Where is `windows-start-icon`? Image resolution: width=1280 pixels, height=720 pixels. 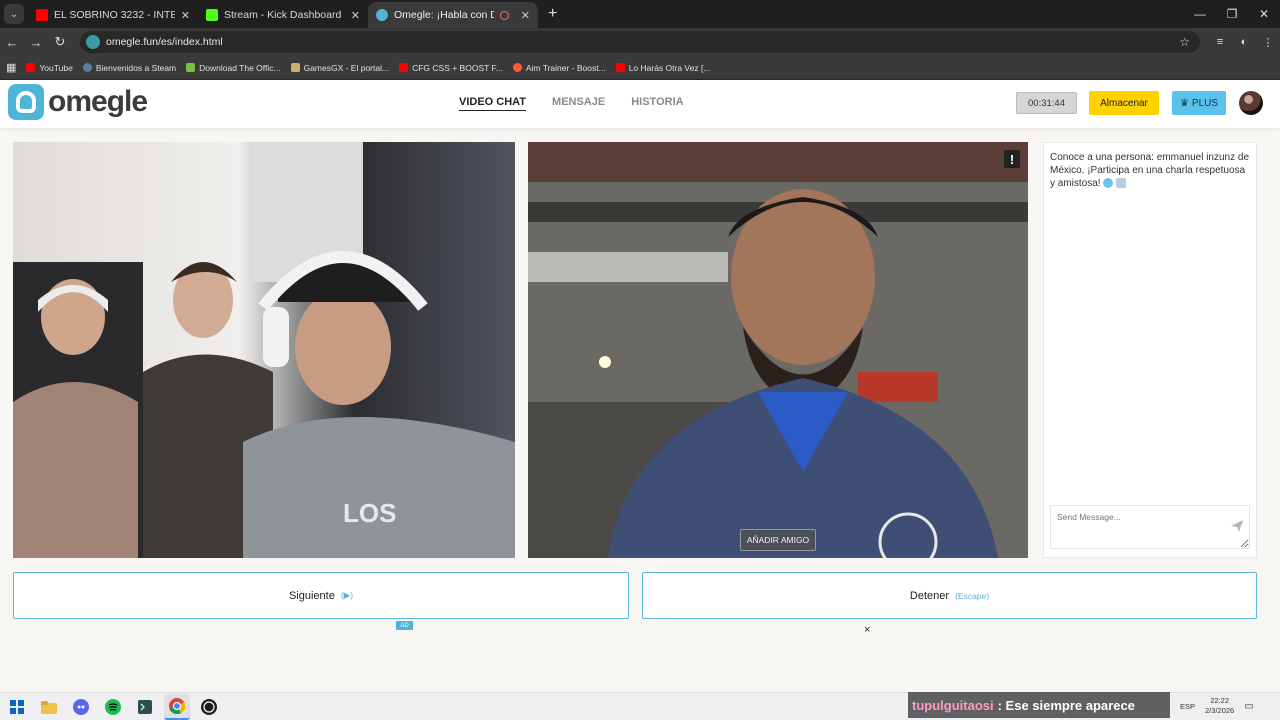
windows-start-icon is located at coordinates (17, 707).